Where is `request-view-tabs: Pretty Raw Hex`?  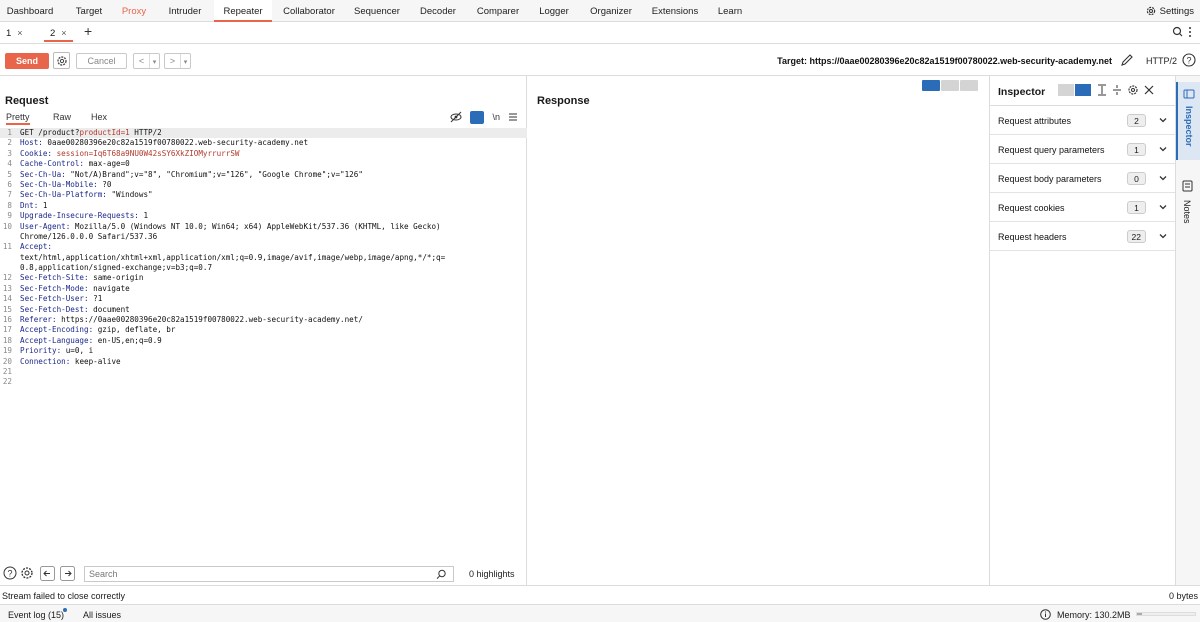
request-view-tabs: Pretty Raw Hex is located at coordinates (263, 118).